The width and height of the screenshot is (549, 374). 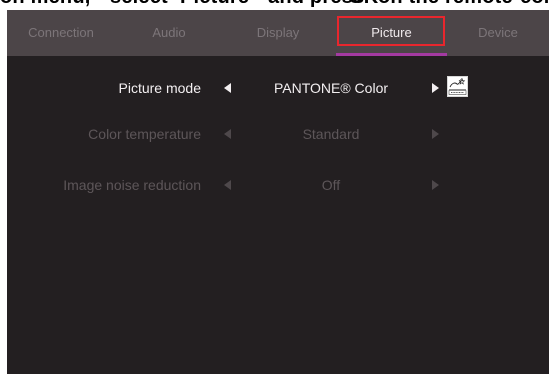 I want to click on setting-row-picture-mode: Picture mode PANTONE® Color, so click(x=278, y=88).